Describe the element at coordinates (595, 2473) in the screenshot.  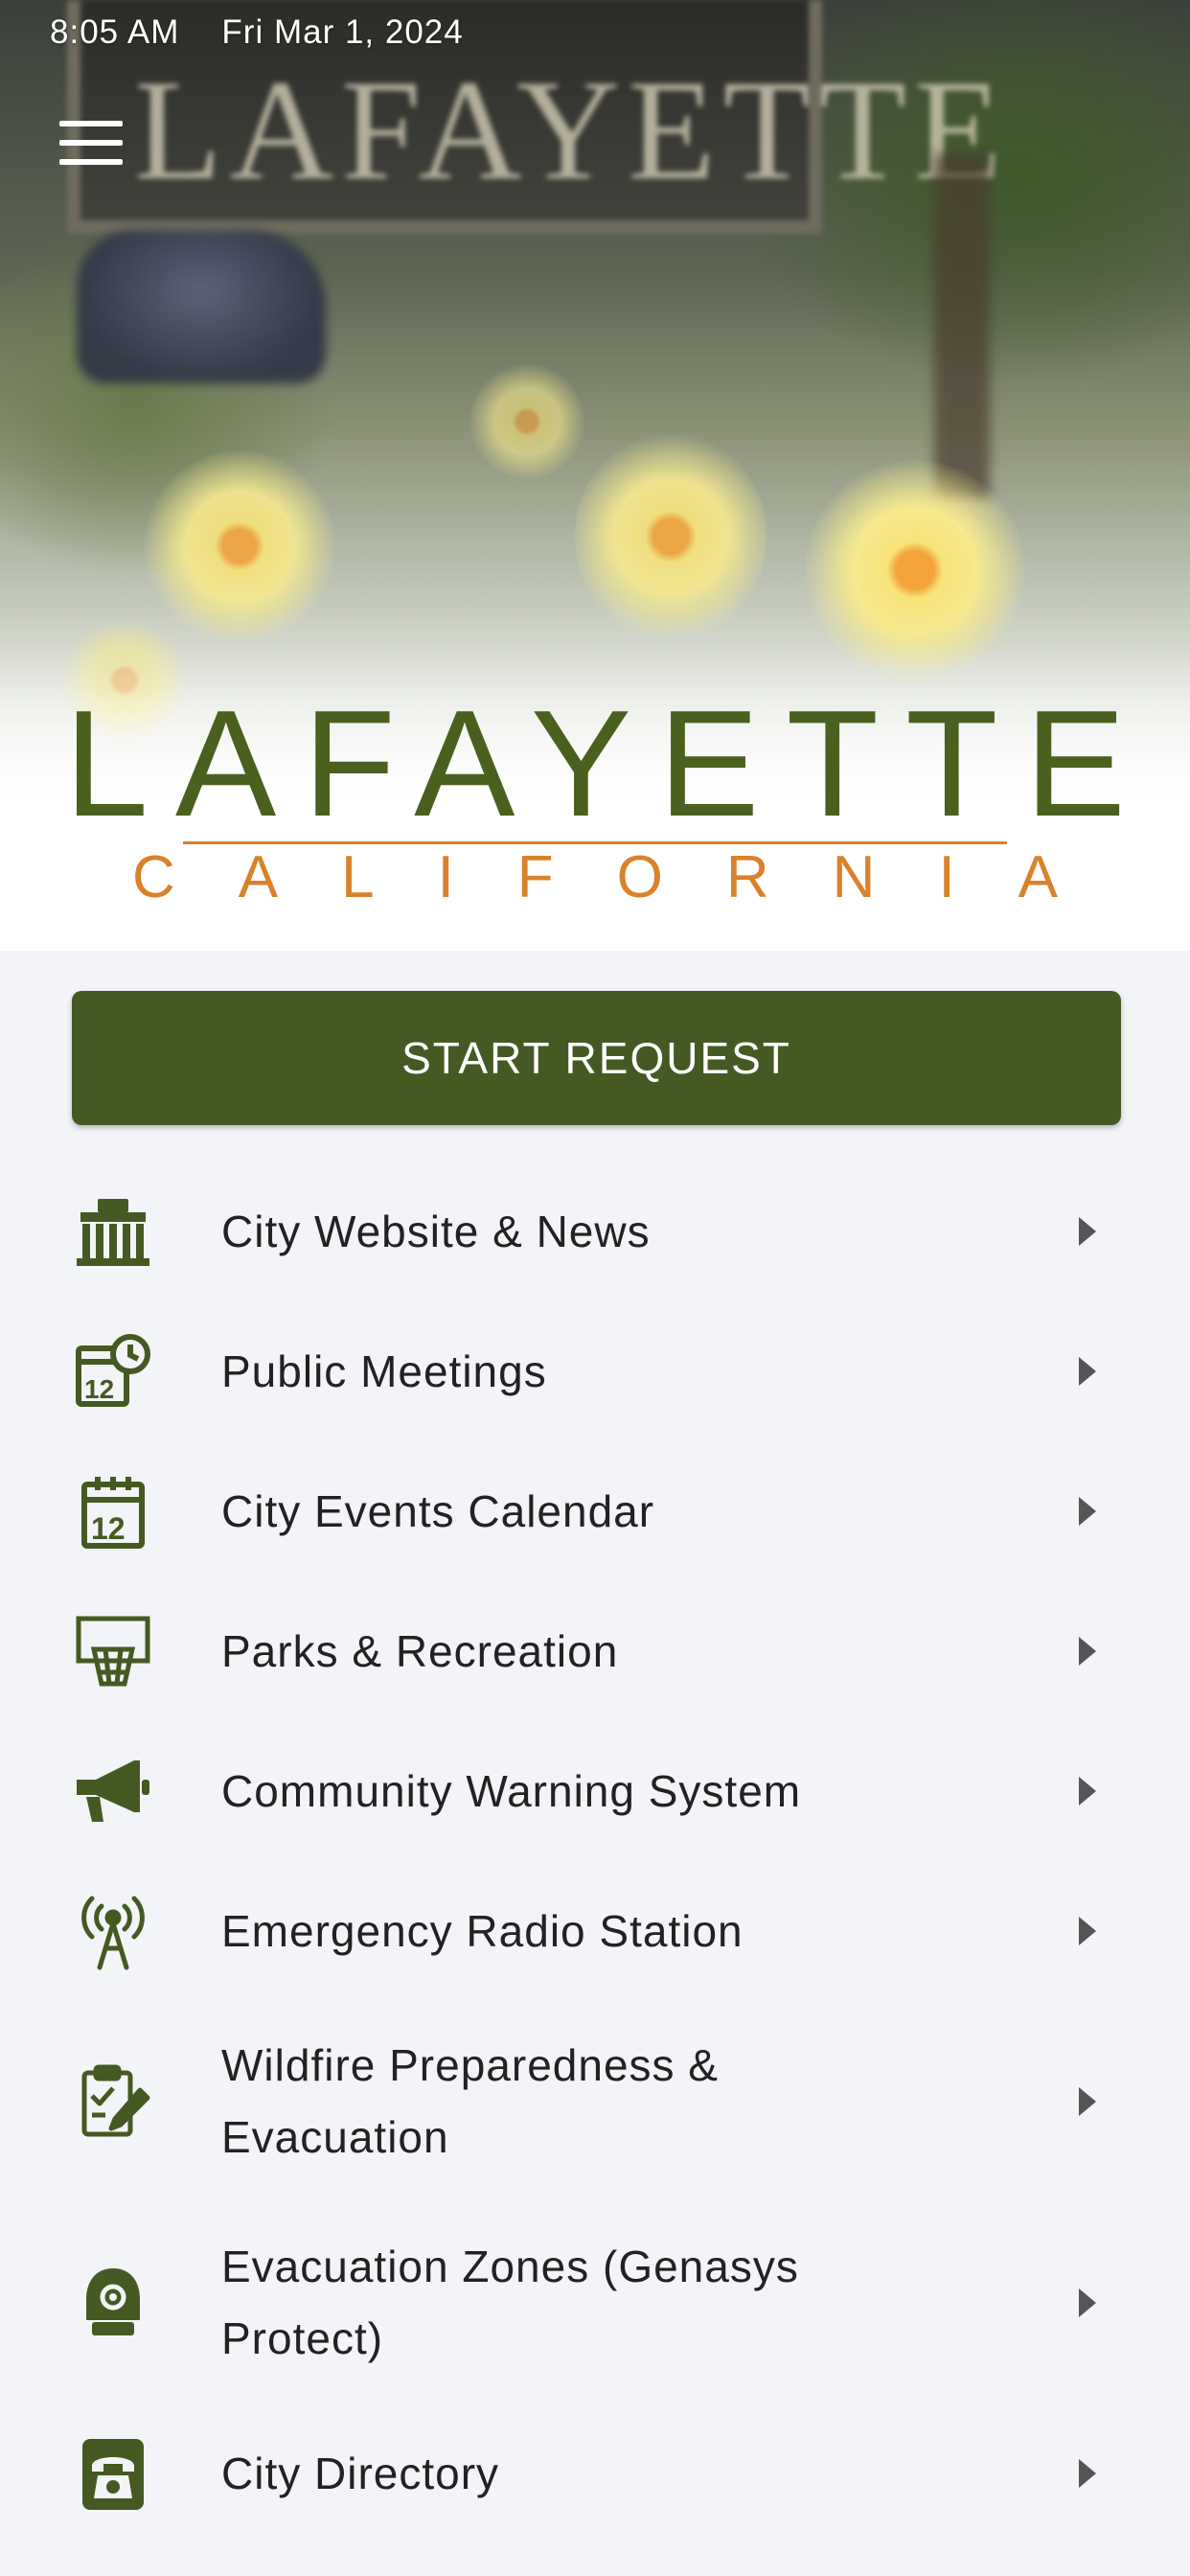
I see `list-item-city-directory: City Directory` at that location.